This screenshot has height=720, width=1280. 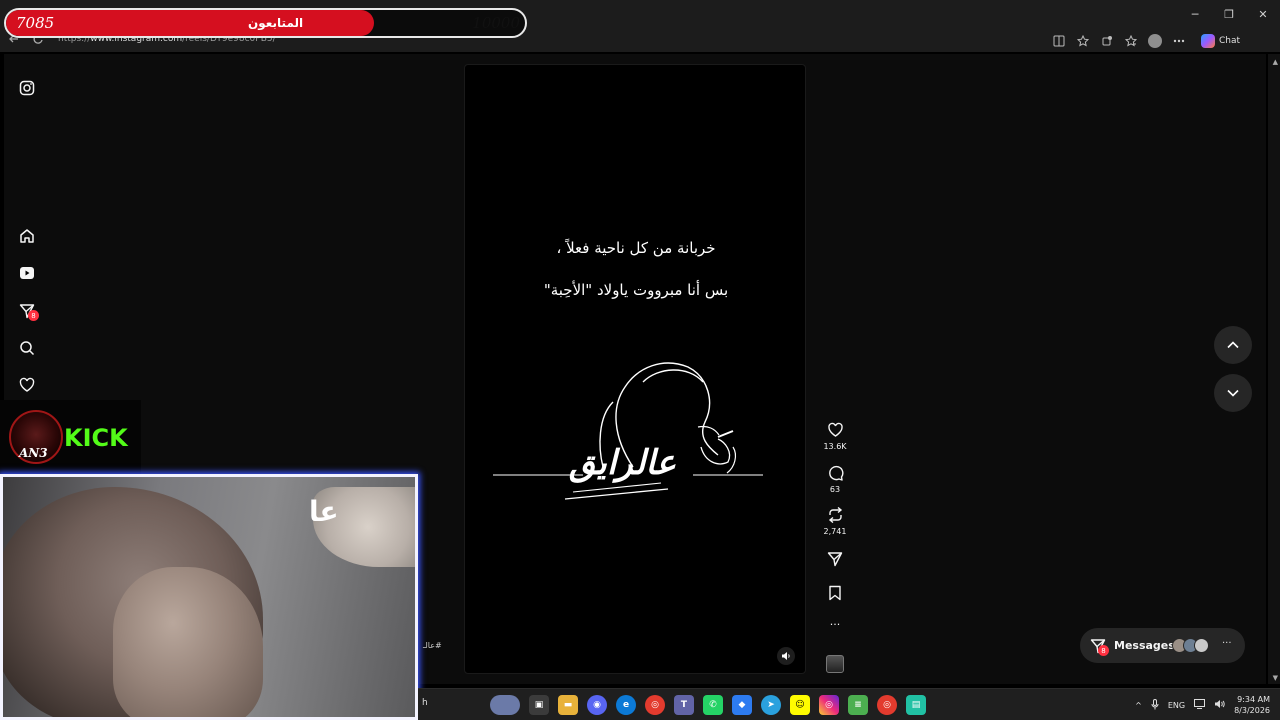 What do you see at coordinates (684, 705) in the screenshot?
I see `teams-icon: T` at bounding box center [684, 705].